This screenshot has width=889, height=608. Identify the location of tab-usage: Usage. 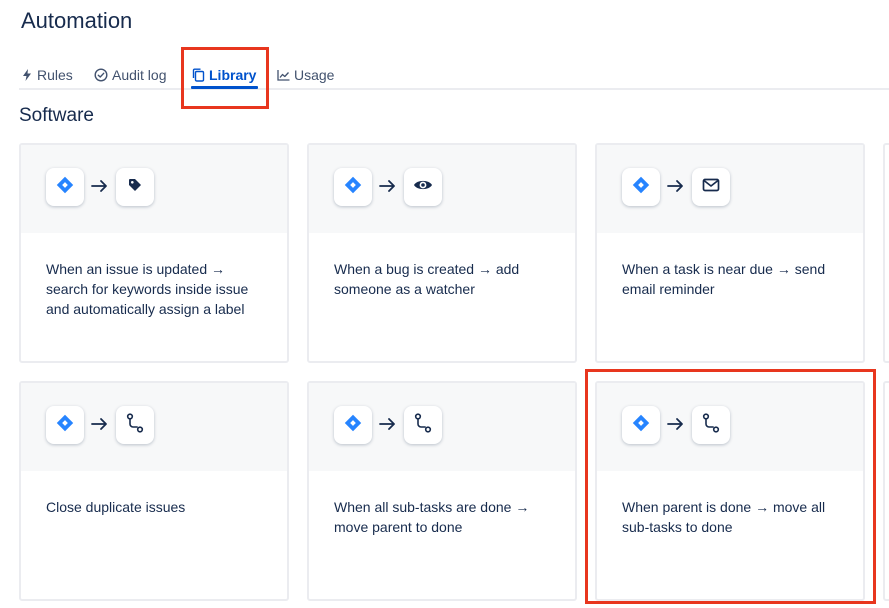
(305, 75).